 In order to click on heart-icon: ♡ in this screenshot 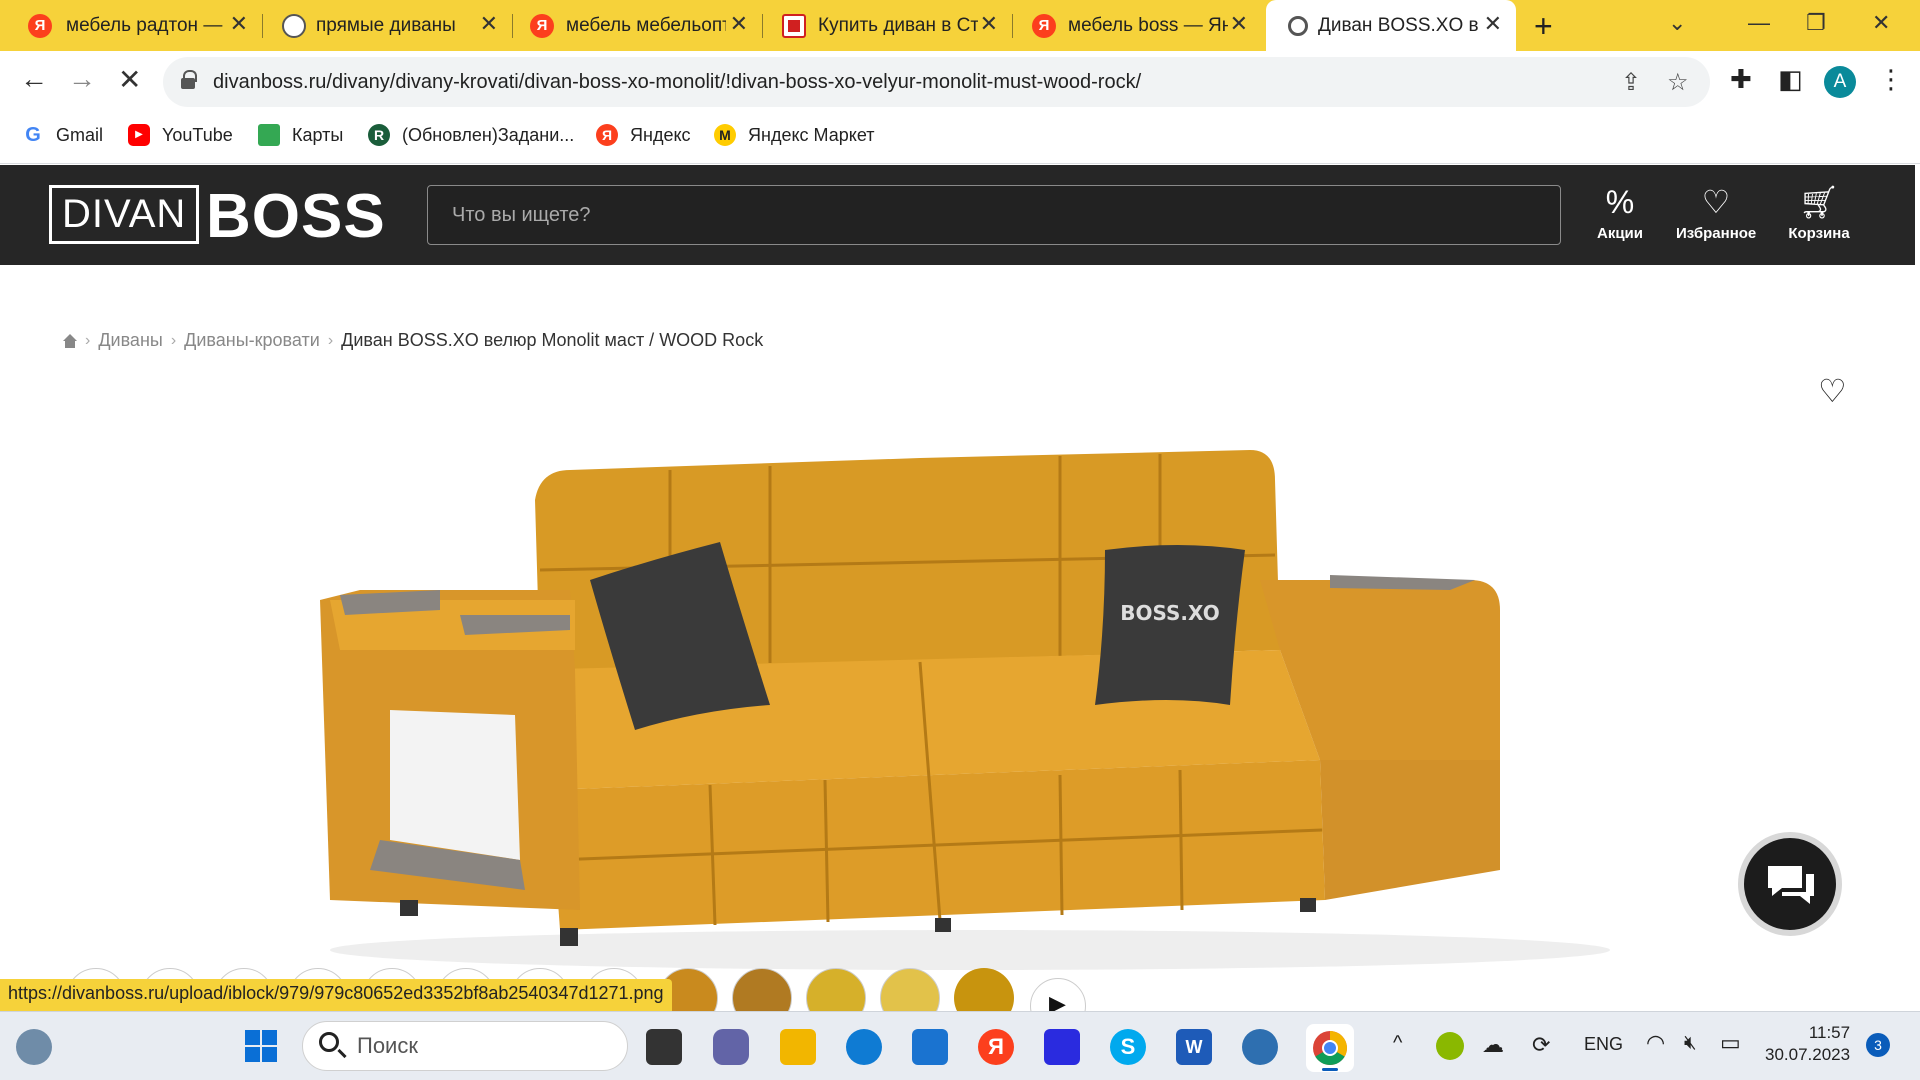, I will do `click(1716, 202)`.